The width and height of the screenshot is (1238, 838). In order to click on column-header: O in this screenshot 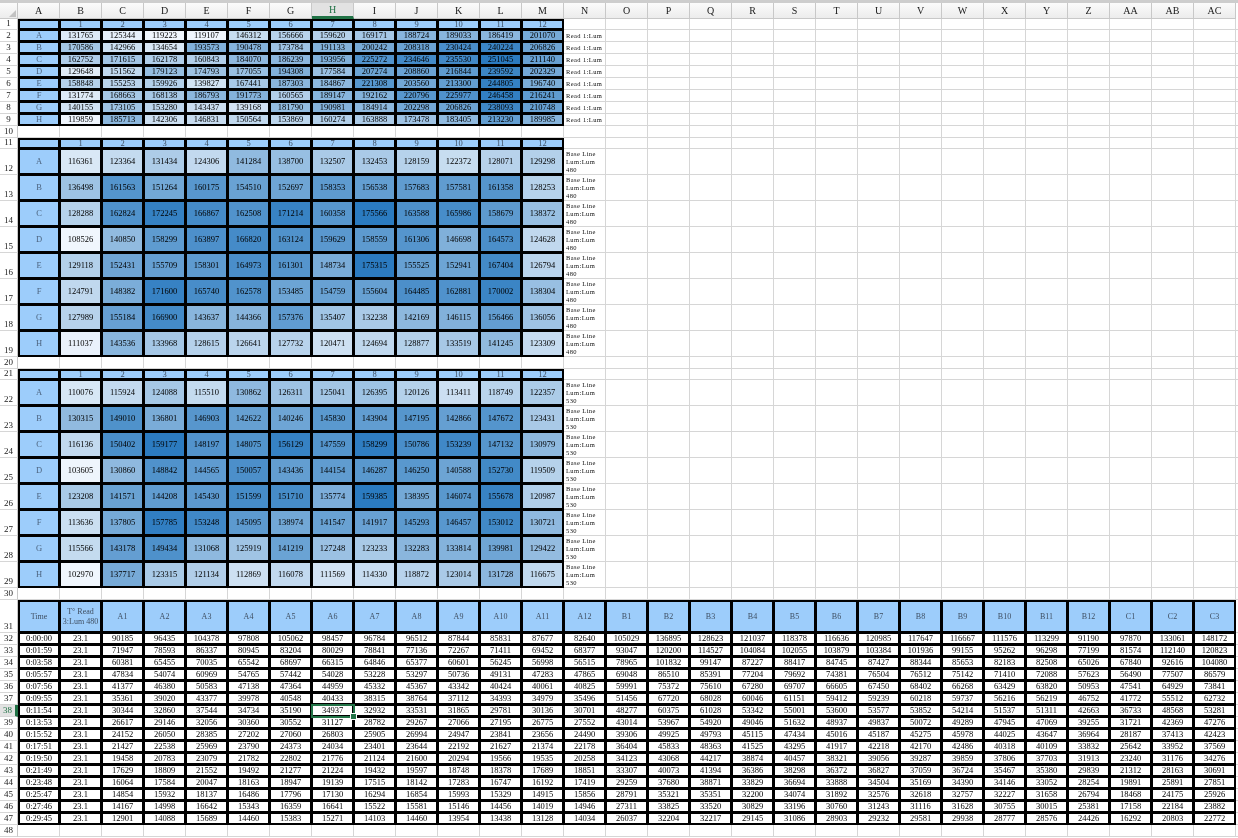, I will do `click(627, 11)`.